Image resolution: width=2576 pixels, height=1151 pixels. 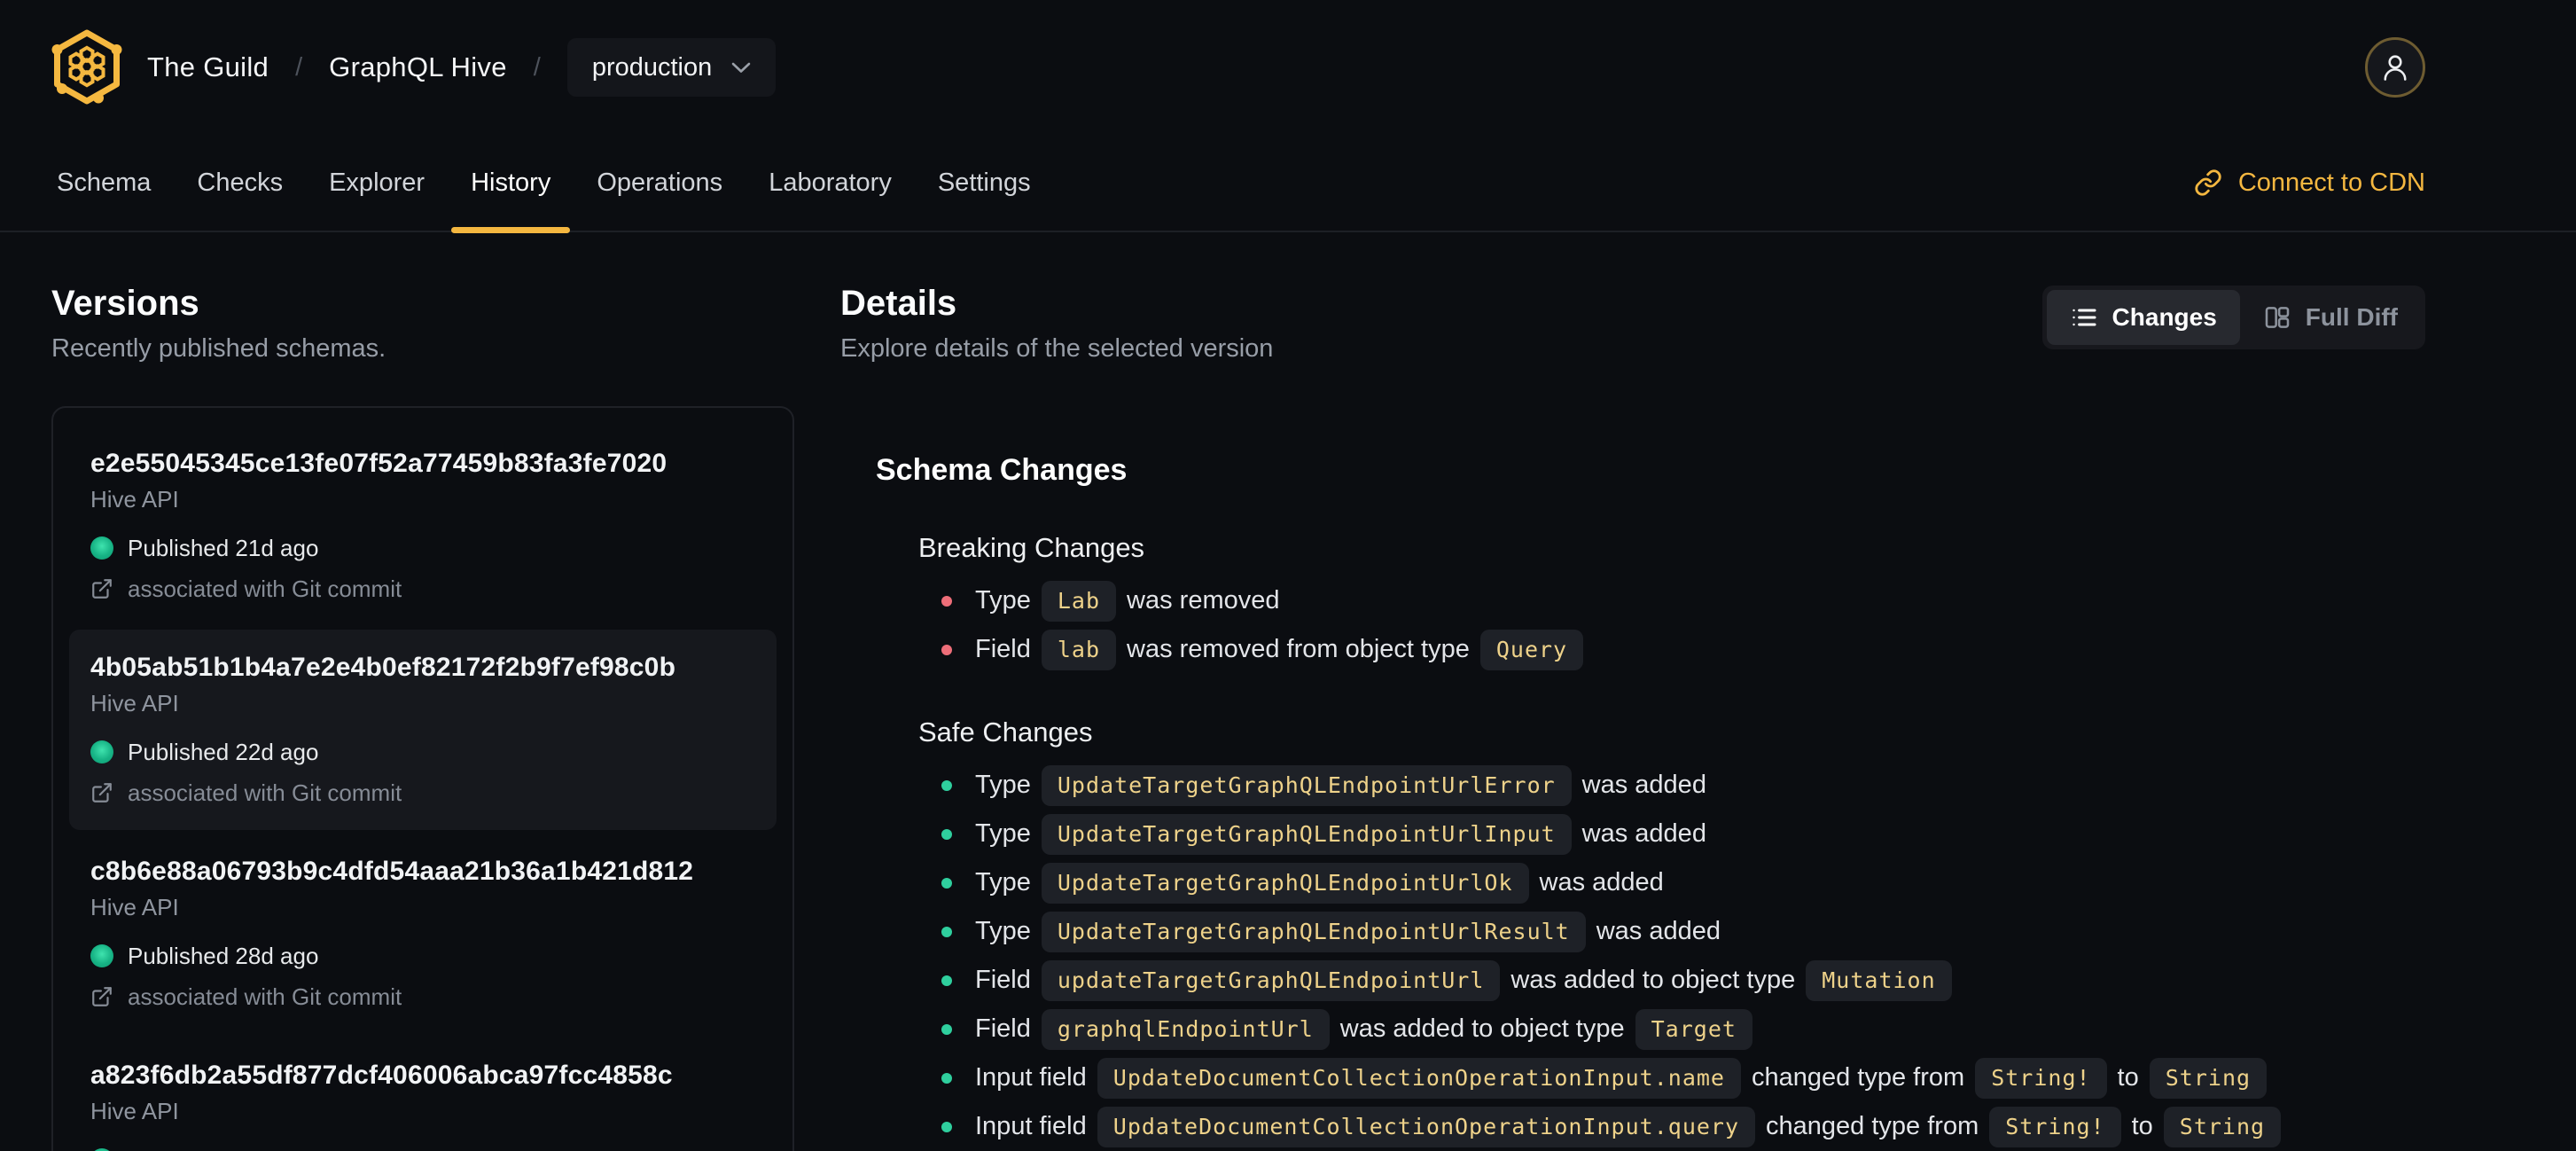 I want to click on code-badge: Target, so click(x=1693, y=1029).